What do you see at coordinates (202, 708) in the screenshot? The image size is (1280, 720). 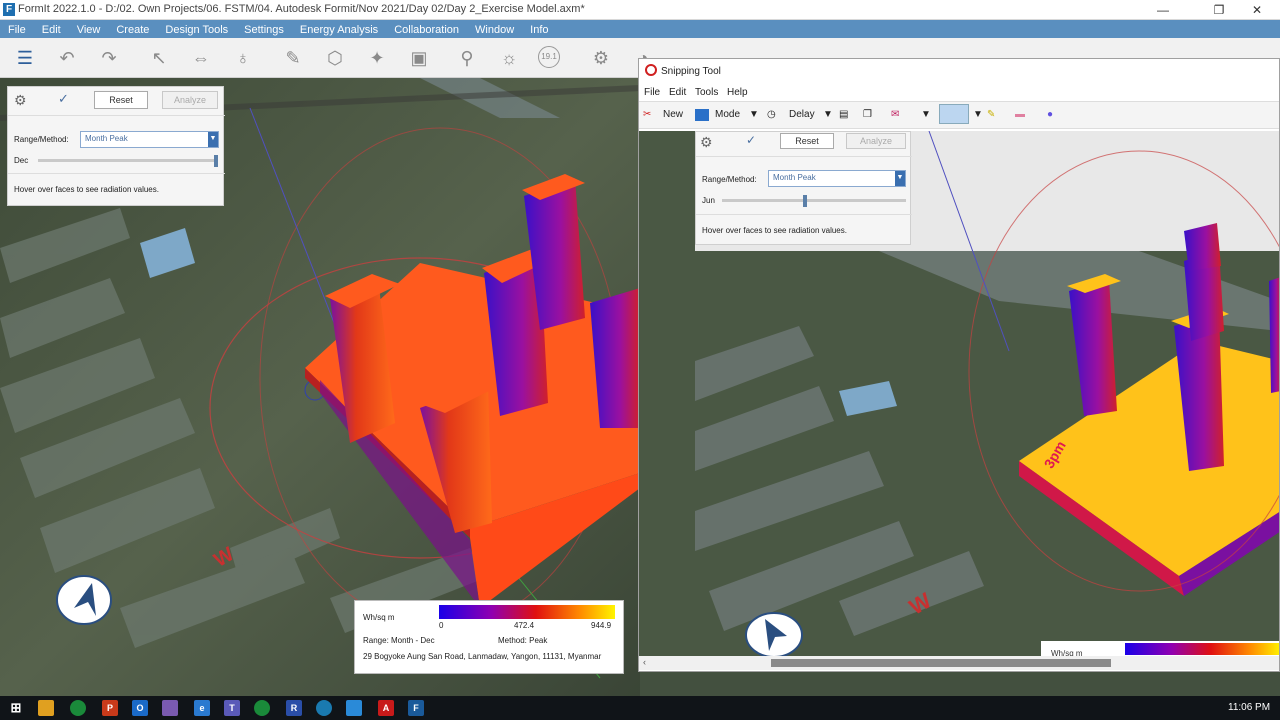 I see `edge-legacy-icon: e` at bounding box center [202, 708].